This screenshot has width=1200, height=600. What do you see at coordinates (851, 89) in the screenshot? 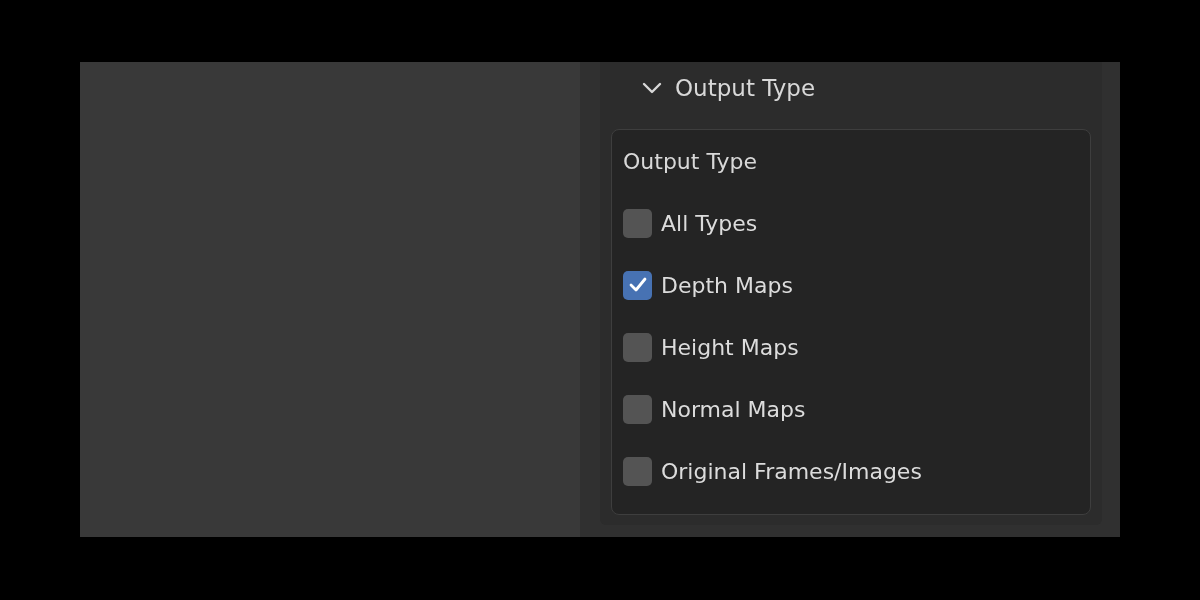
I see `panel-header: Output Type` at bounding box center [851, 89].